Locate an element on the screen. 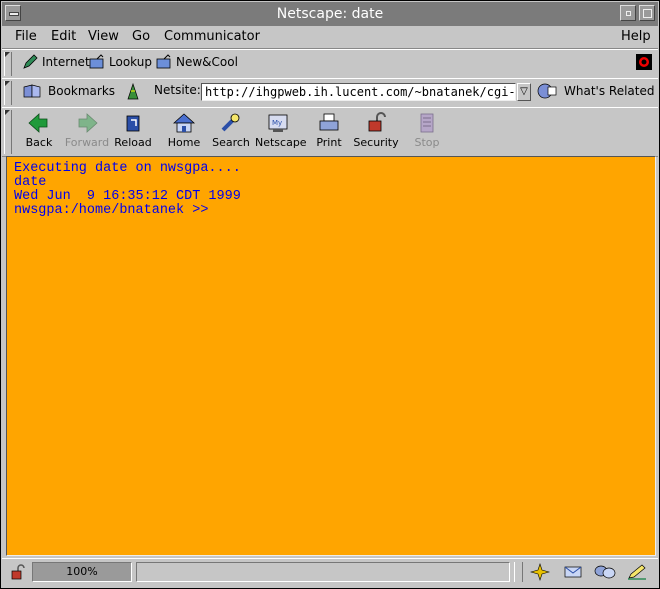 The height and width of the screenshot is (589, 660). page-proxy-icon is located at coordinates (133, 92).